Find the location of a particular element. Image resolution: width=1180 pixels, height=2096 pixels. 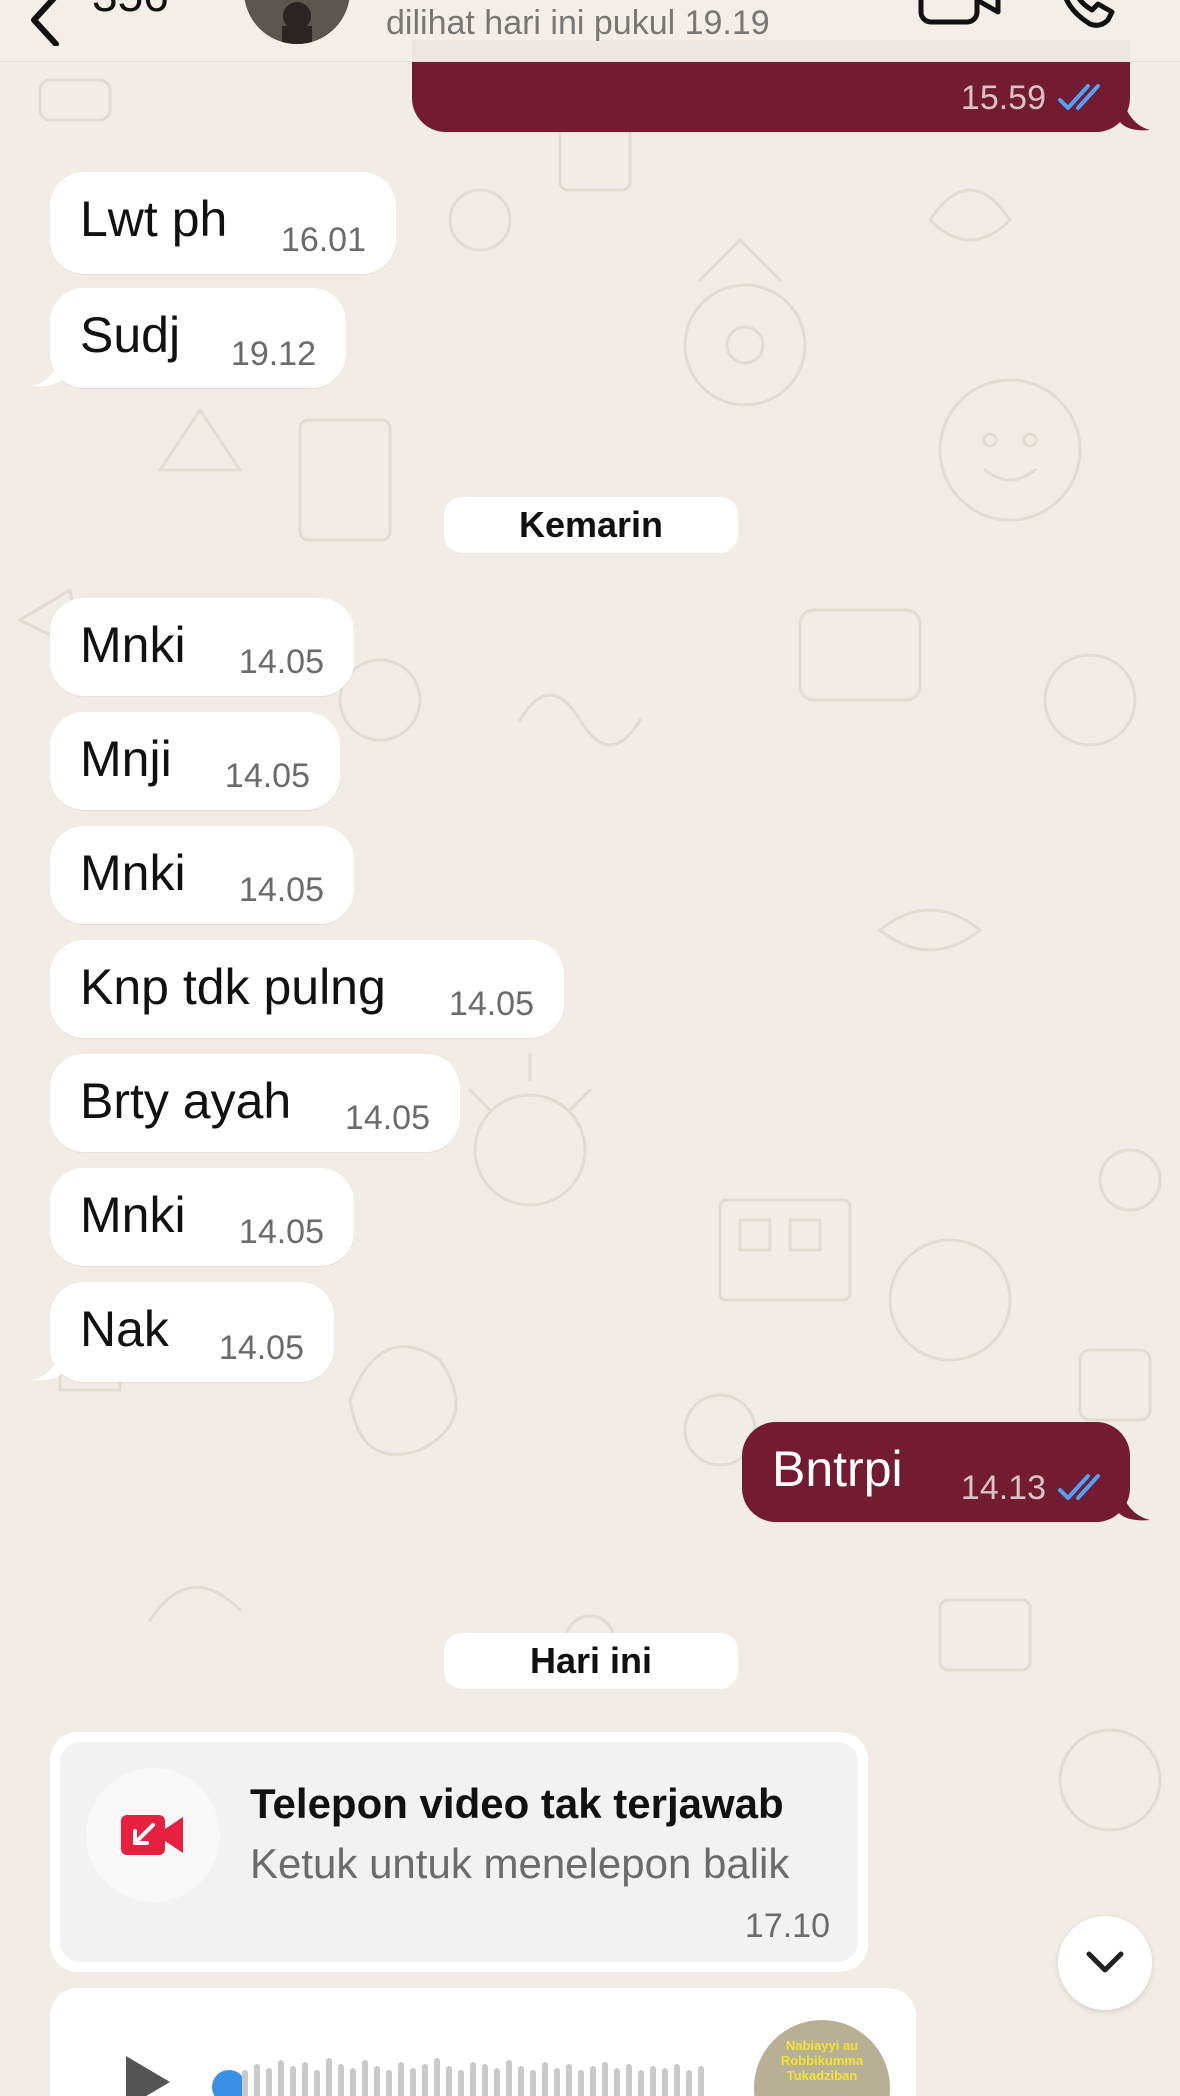

message-bubble-incoming: Mnji 14.05 is located at coordinates (195, 761).